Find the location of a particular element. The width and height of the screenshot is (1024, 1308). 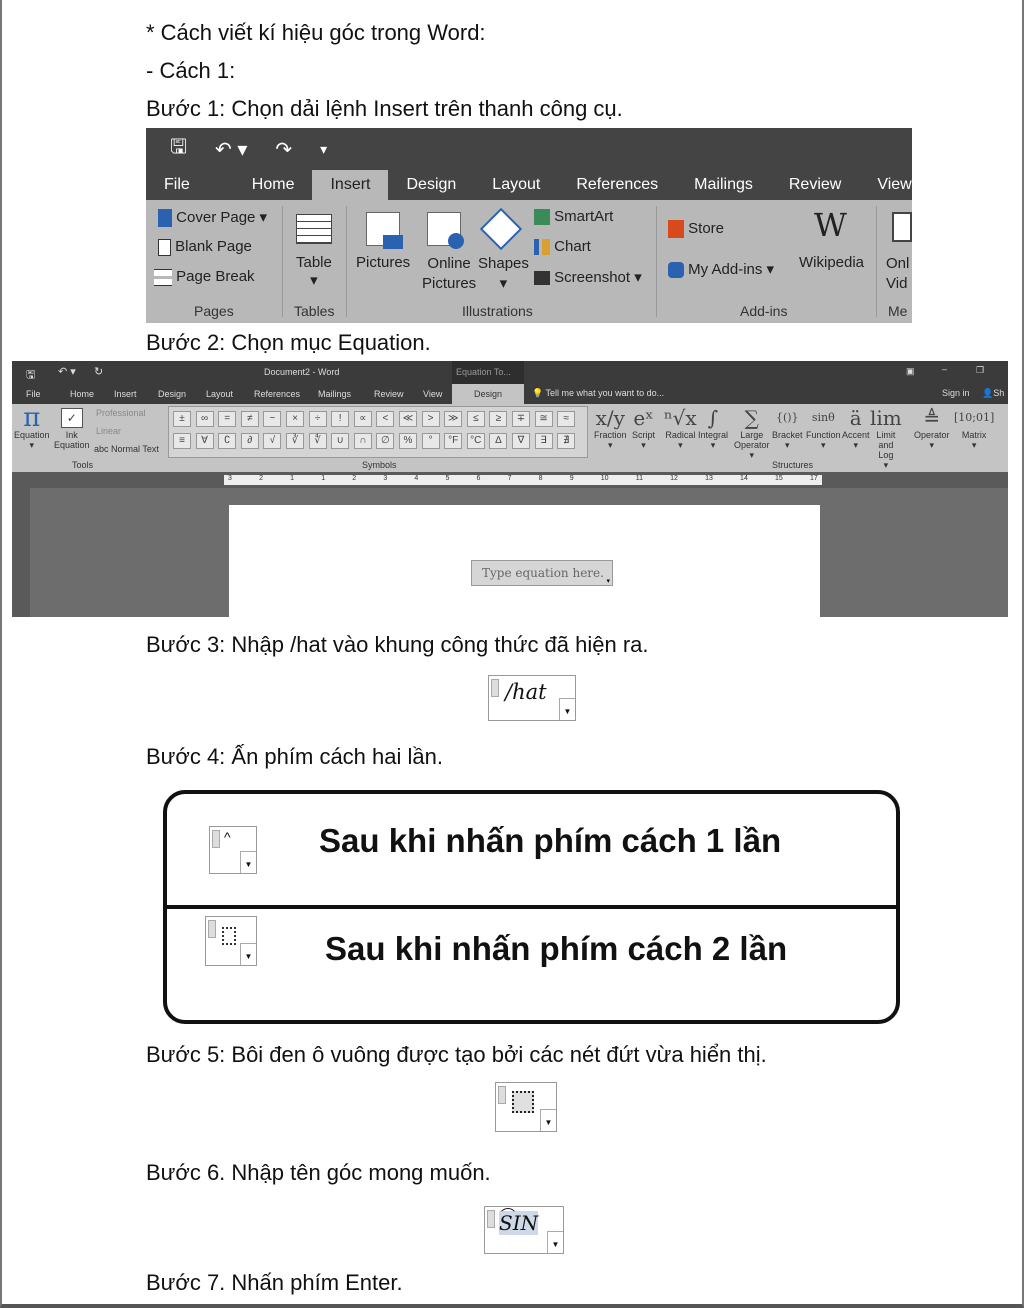

symbol-button: = is located at coordinates (227, 419).